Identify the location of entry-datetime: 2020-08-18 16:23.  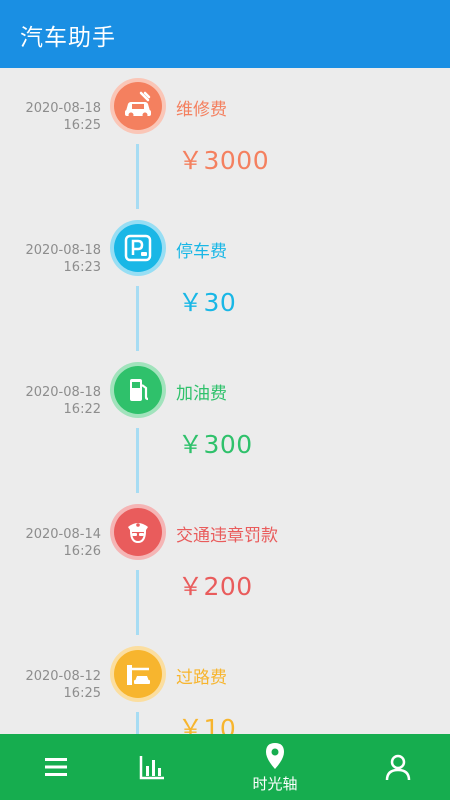
(63, 259).